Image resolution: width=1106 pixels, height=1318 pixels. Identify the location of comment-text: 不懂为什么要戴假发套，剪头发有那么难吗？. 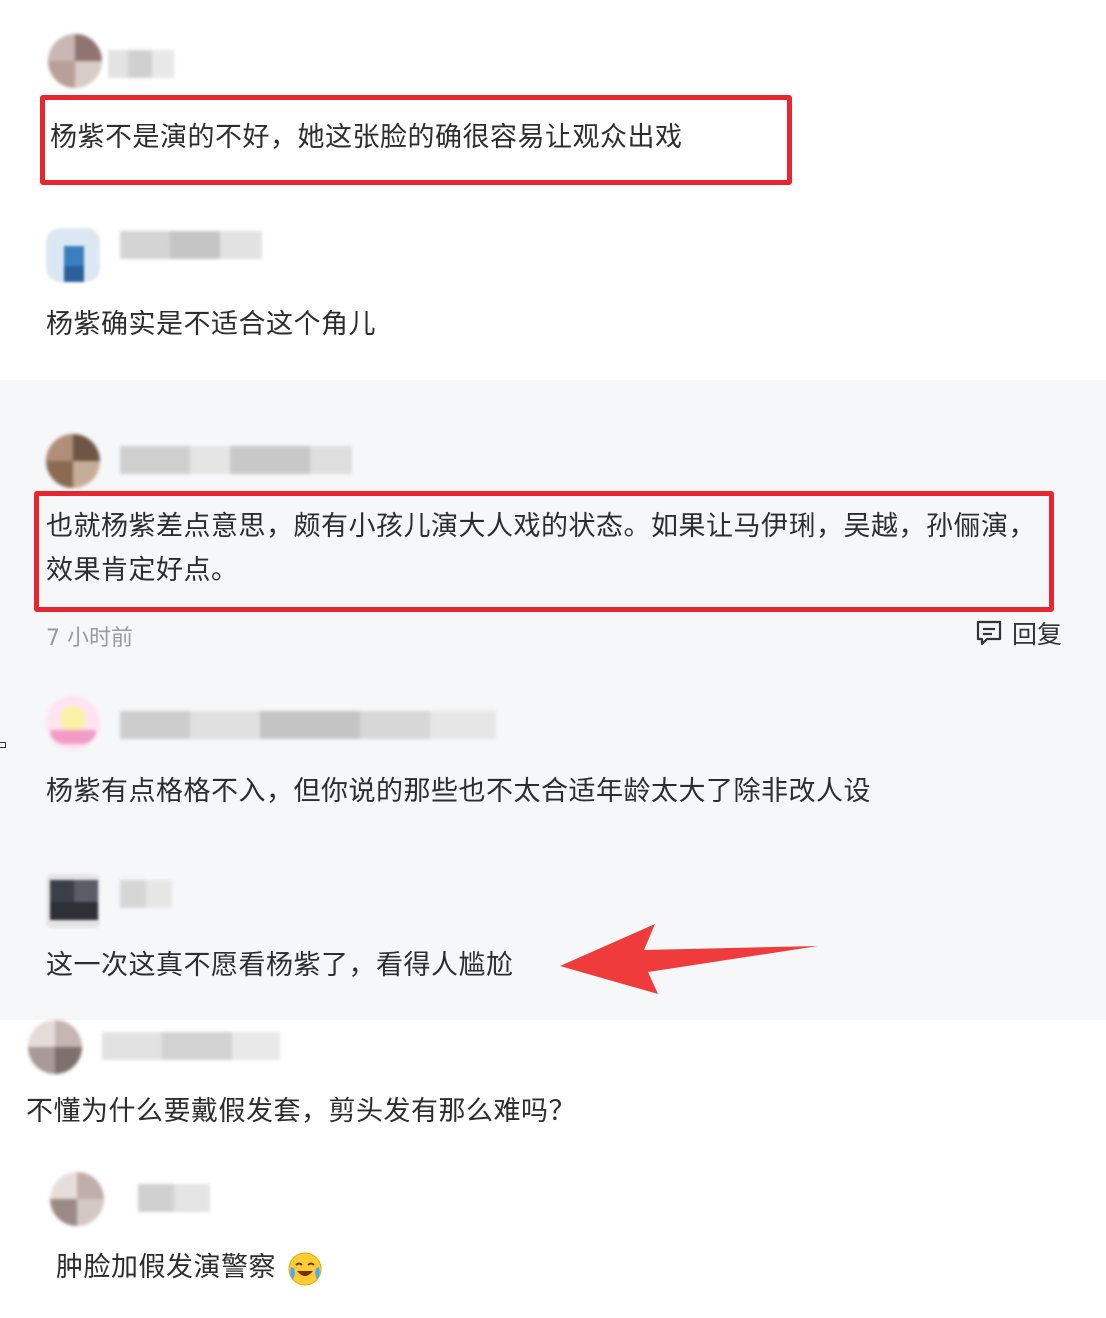
(301, 1111).